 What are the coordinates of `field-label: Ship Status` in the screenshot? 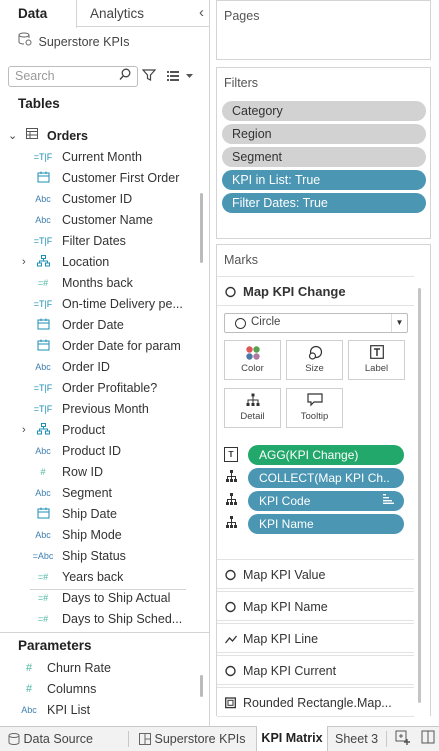 It's located at (94, 556).